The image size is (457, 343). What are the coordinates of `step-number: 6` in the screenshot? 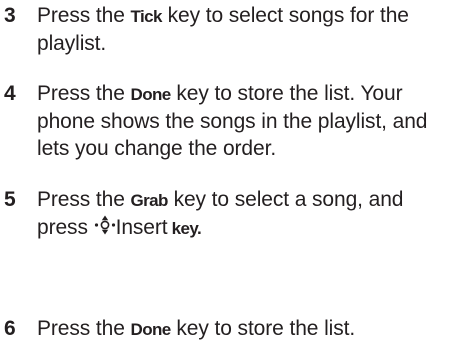 It's located at (10, 328).